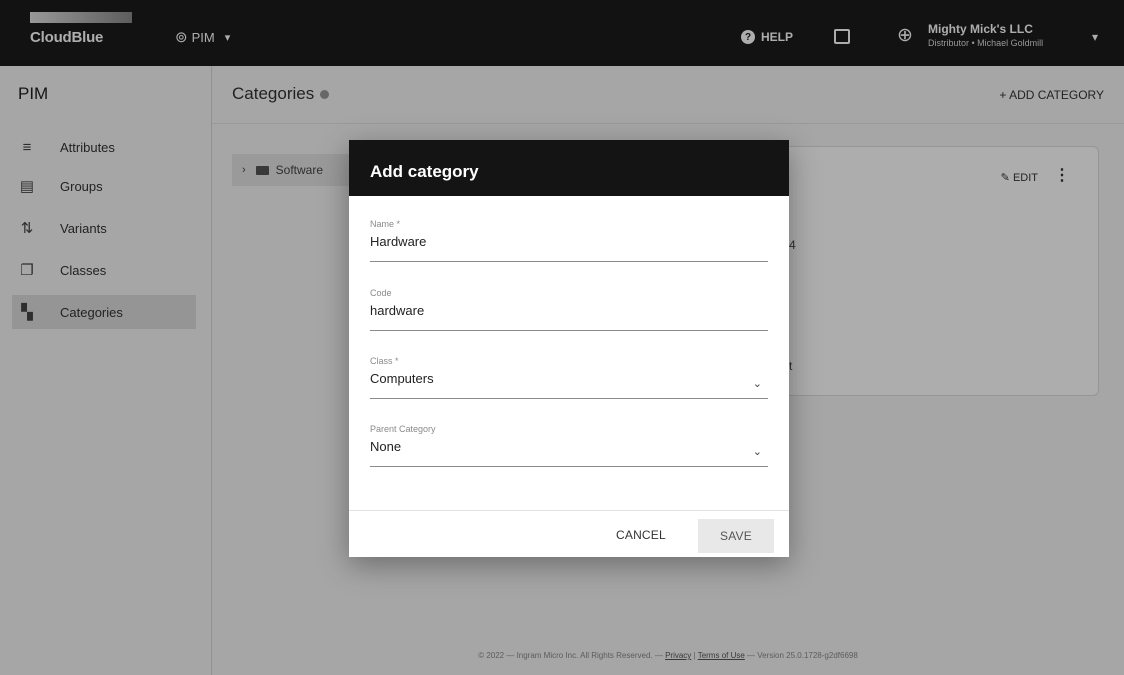  I want to click on parent-category-value: None, so click(386, 446).